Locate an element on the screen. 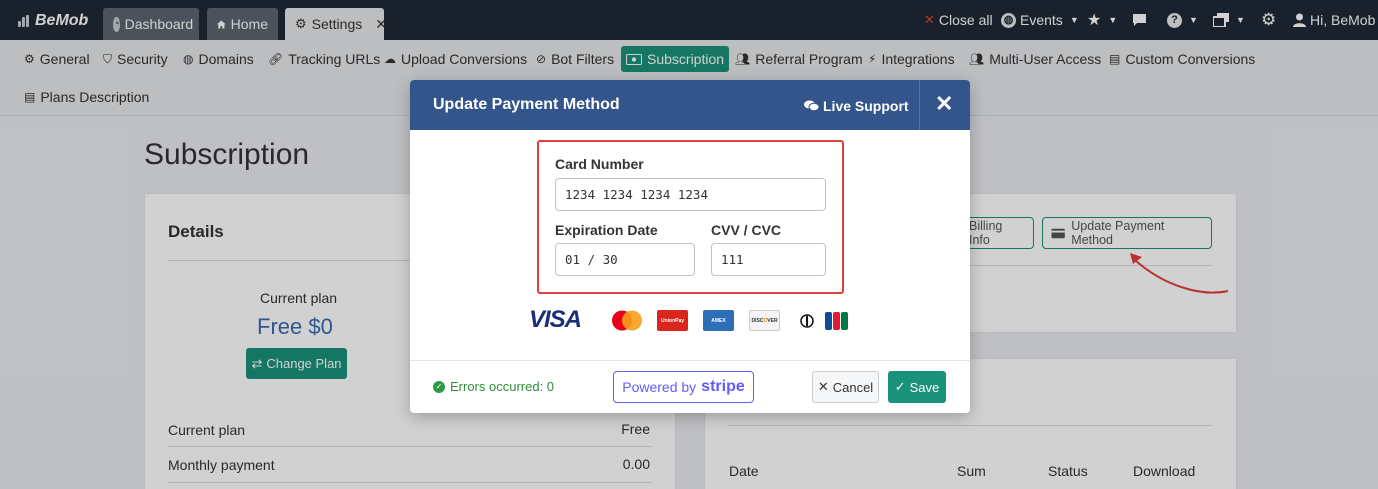 This screenshot has height=489, width=1378. check-icon: ✓ is located at coordinates (900, 386).